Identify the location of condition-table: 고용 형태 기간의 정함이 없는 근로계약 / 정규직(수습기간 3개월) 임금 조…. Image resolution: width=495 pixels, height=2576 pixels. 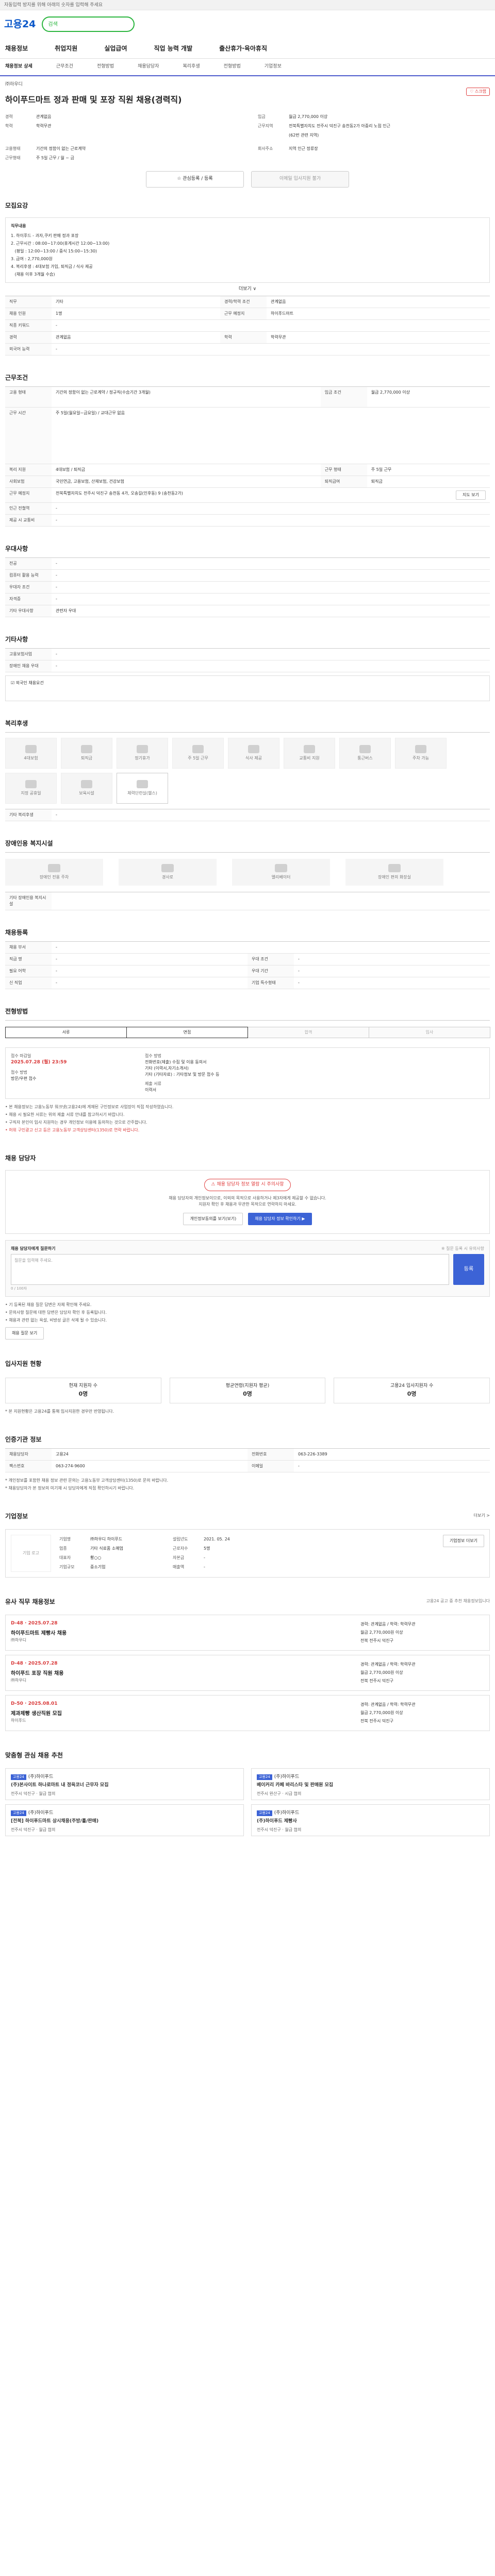
(247, 456).